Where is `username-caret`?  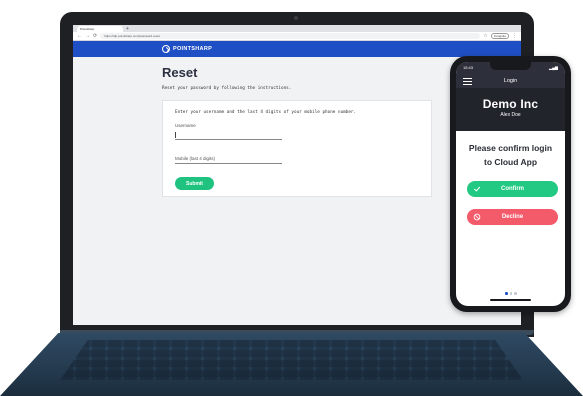
username-caret is located at coordinates (175, 135).